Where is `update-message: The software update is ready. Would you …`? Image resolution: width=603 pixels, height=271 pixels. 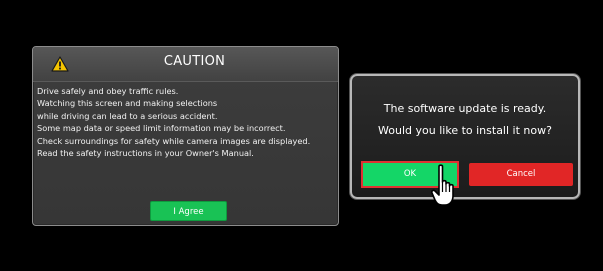
update-message: The software update is ready. Would you … is located at coordinates (465, 120).